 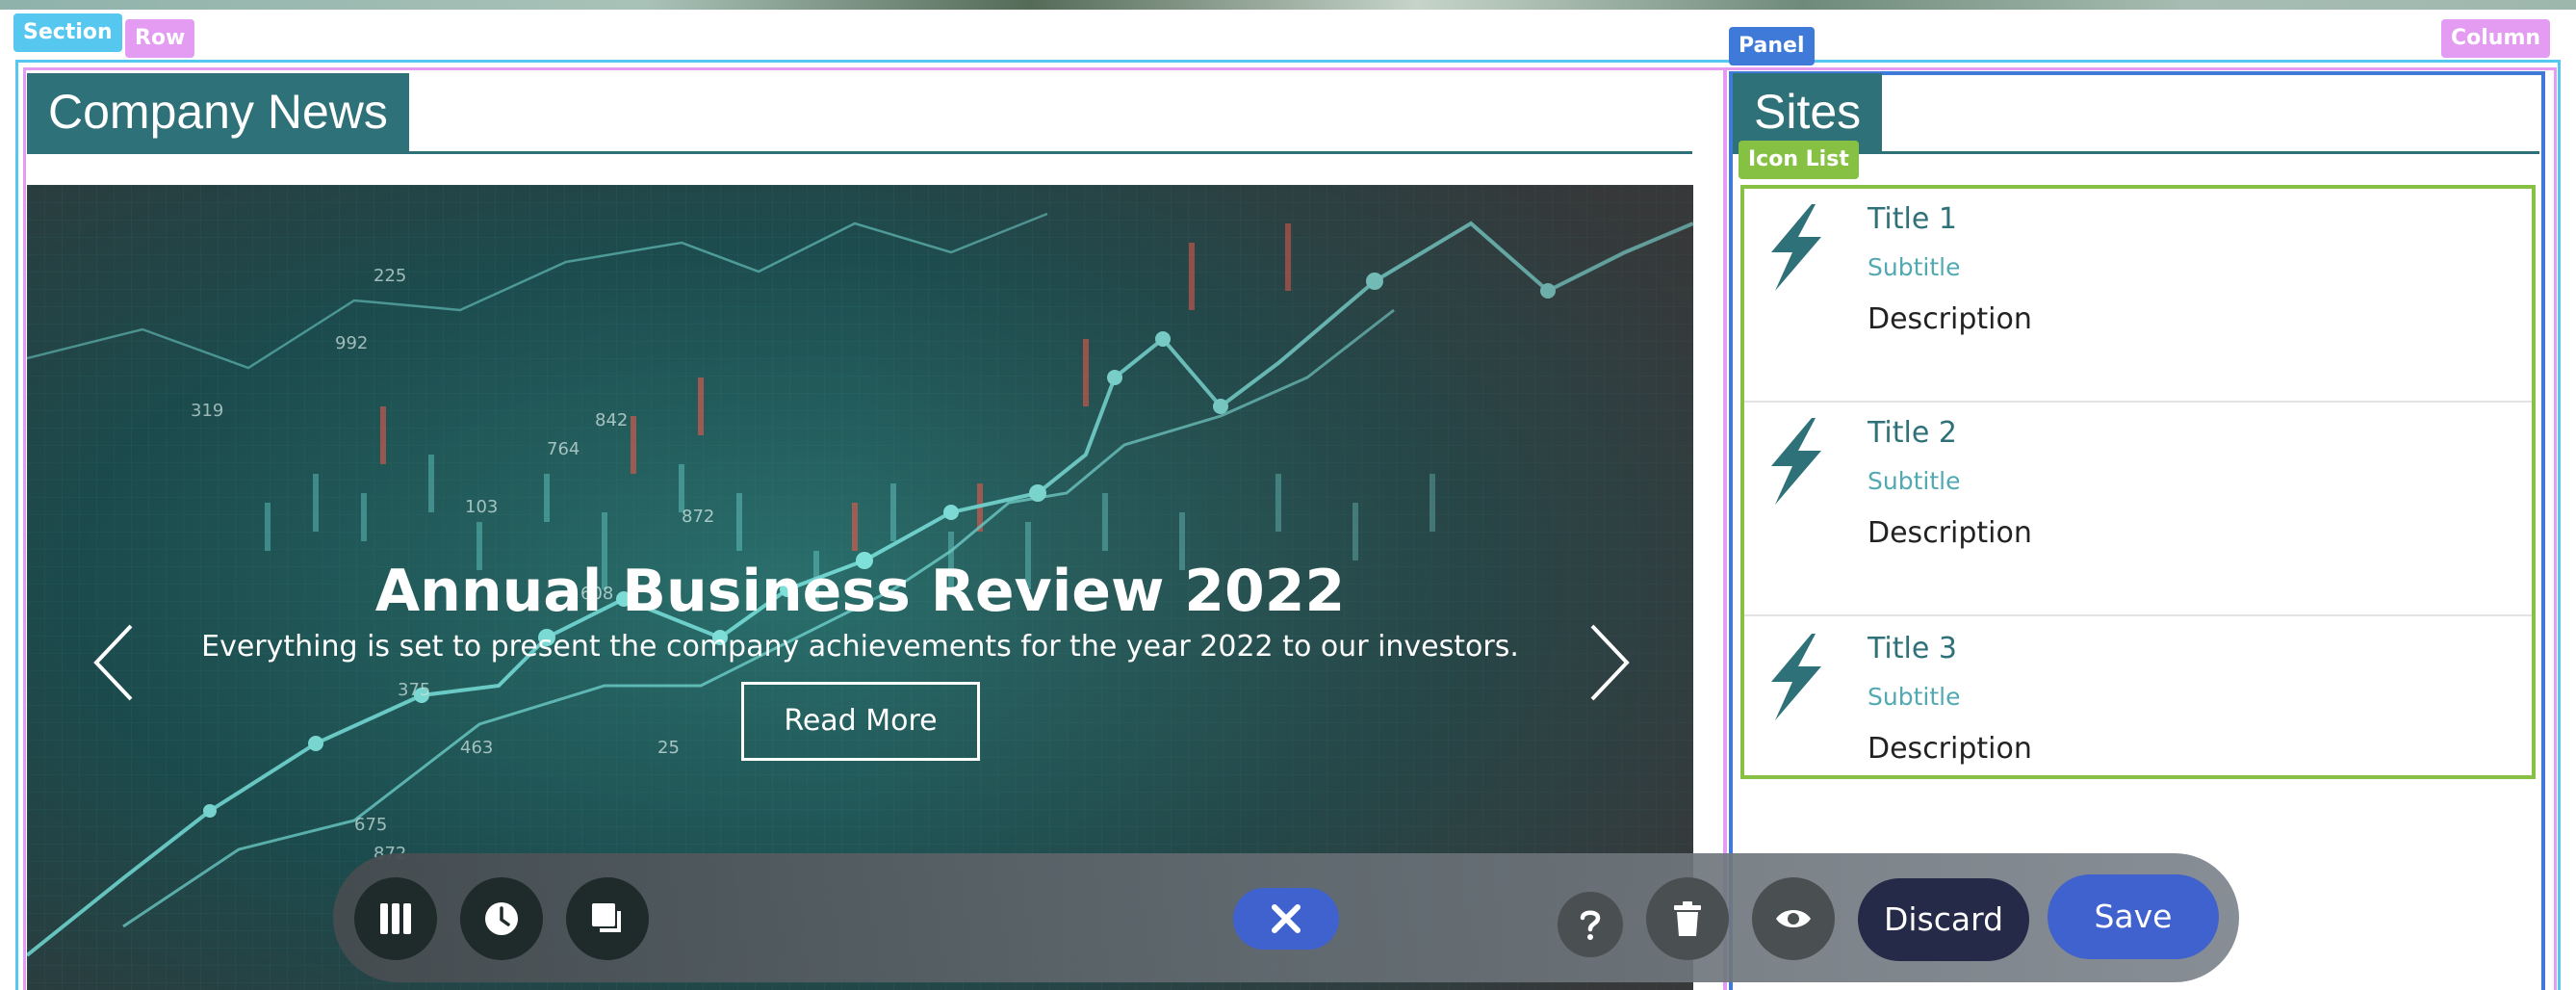 What do you see at coordinates (1799, 160) in the screenshot?
I see `icon-list-tag: Icon List` at bounding box center [1799, 160].